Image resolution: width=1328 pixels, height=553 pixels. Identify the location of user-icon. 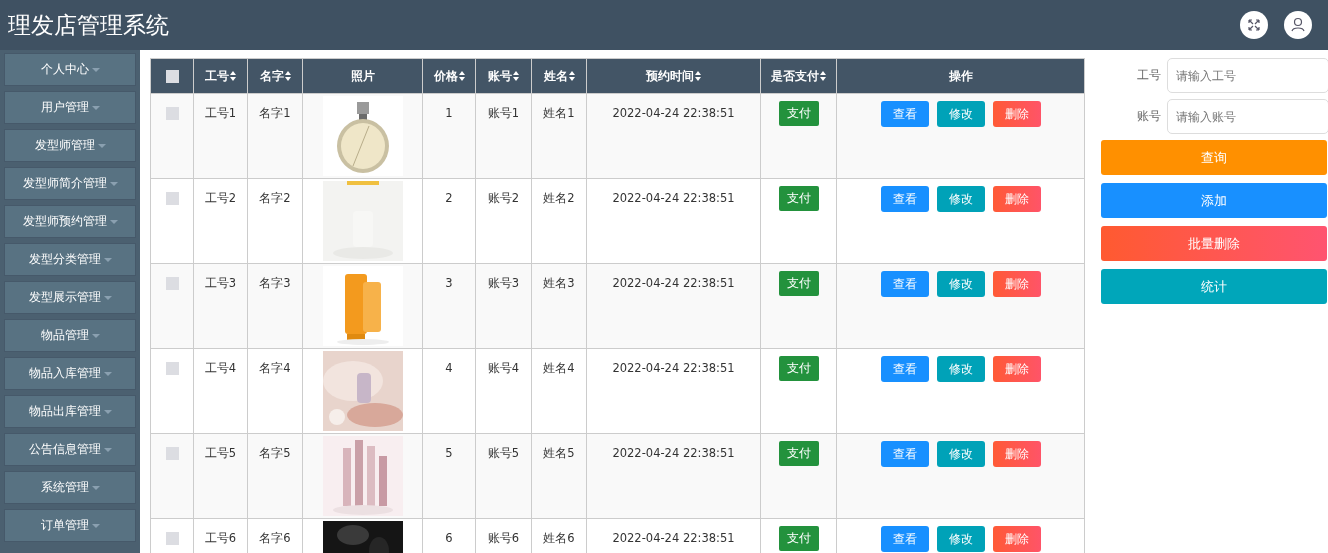
(1298, 25).